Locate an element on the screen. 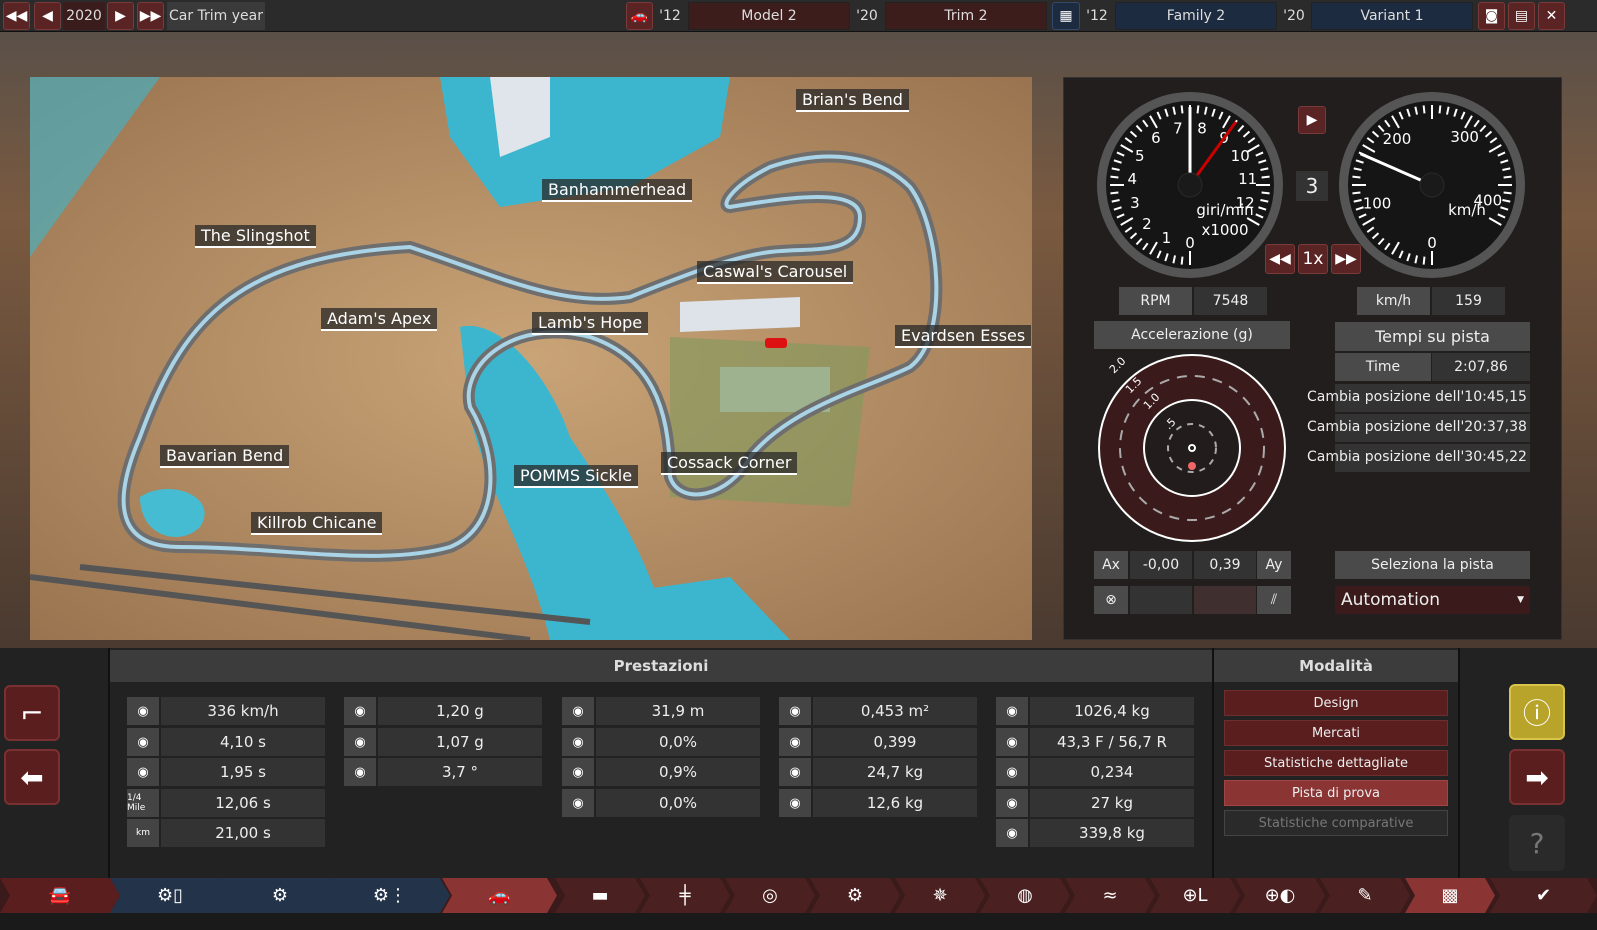 Image resolution: width=1597 pixels, height=930 pixels. playback-speed-button: 1x is located at coordinates (1313, 259).